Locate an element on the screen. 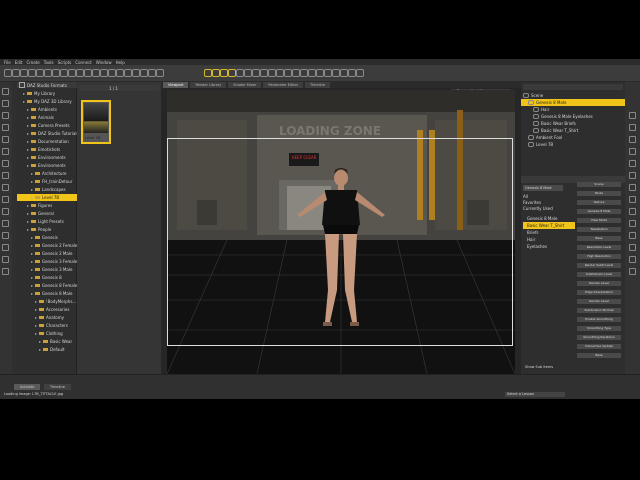  viewport-tab: Viewport is located at coordinates (176, 85).